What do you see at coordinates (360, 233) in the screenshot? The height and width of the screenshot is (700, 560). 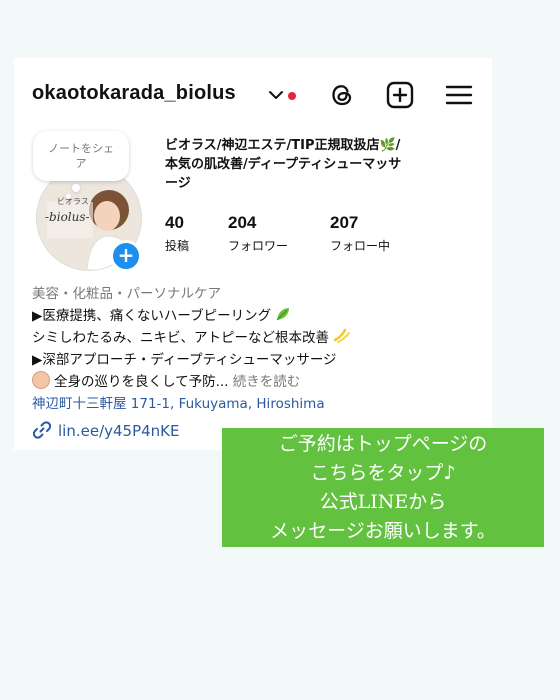 I see `stat-following: 207 フォロー中` at bounding box center [360, 233].